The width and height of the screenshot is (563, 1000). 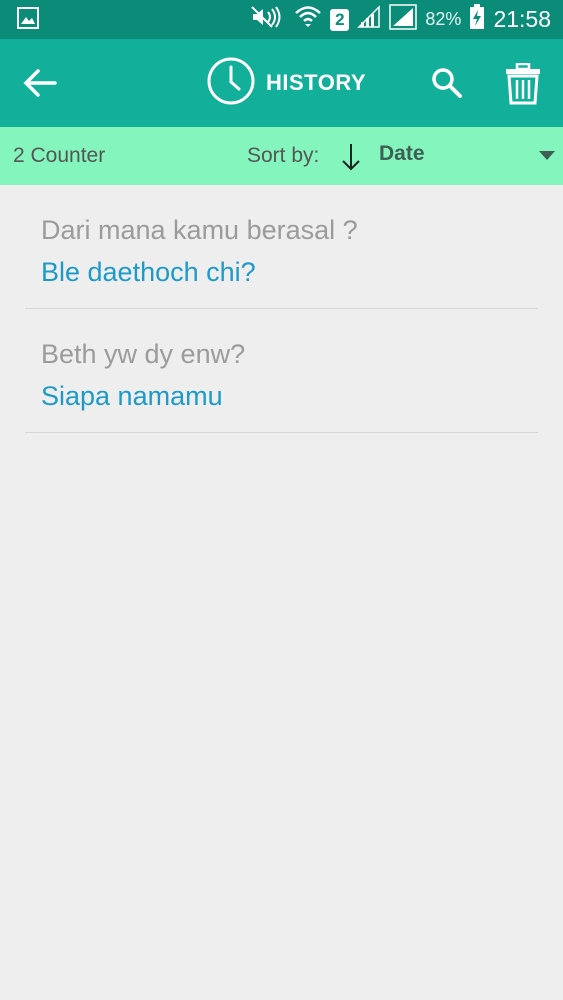 I want to click on sim-badge-icon: 2, so click(x=340, y=19).